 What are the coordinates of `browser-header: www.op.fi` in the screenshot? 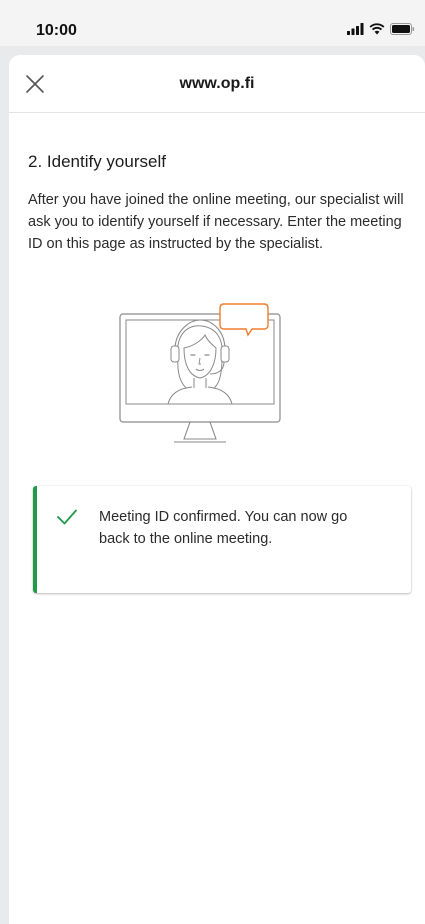 It's located at (217, 84).